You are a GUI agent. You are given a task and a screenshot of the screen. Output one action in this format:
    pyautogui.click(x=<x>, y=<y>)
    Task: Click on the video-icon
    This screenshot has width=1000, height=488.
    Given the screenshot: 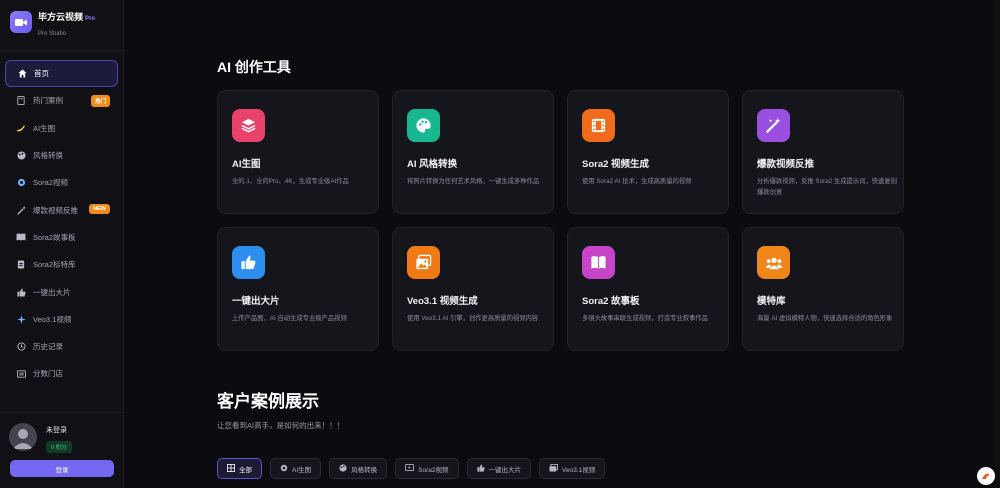 What is the action you would take?
    pyautogui.click(x=410, y=468)
    